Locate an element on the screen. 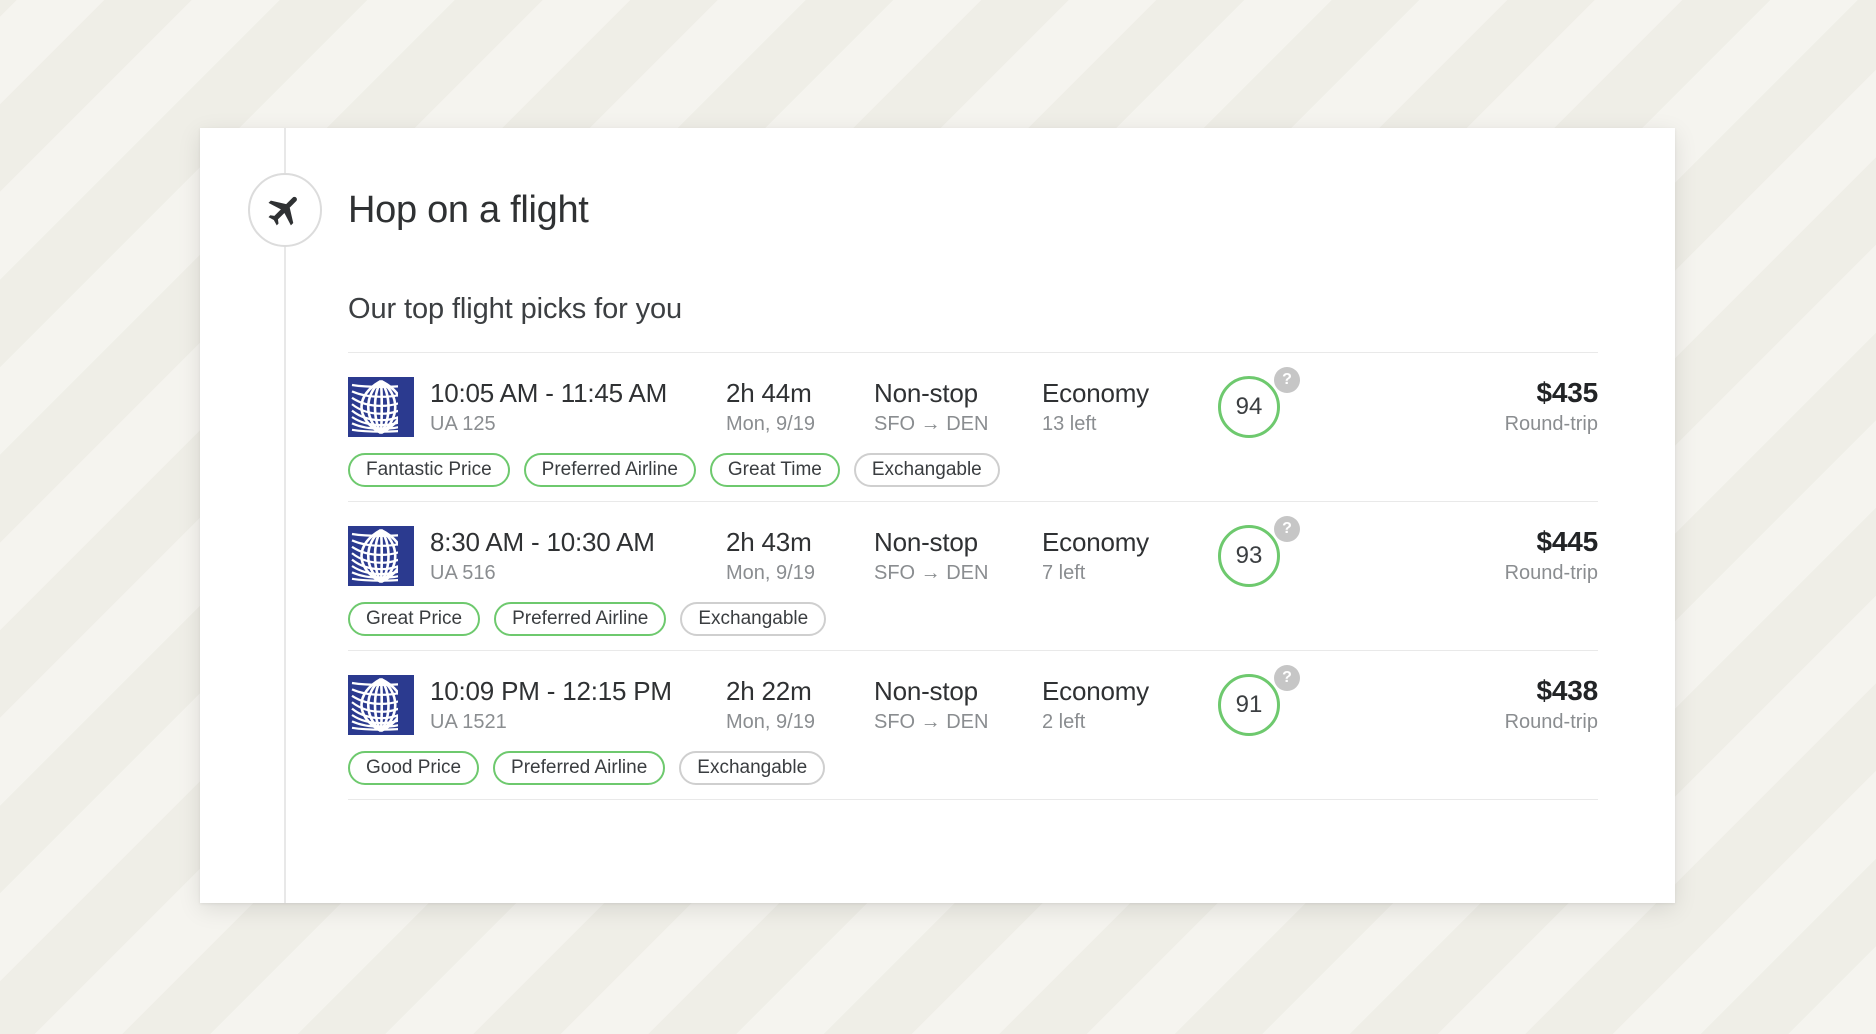 This screenshot has width=1876, height=1034. flight-tag-row: Great Price Preferred Airline Exchangable is located at coordinates (973, 619).